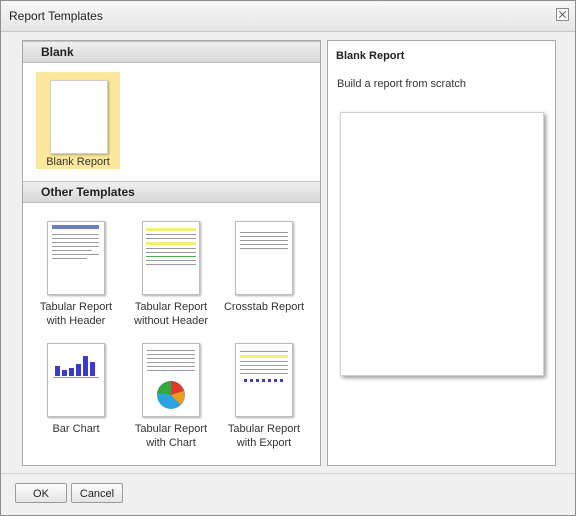 The height and width of the screenshot is (516, 576). I want to click on close-icon, so click(562, 14).